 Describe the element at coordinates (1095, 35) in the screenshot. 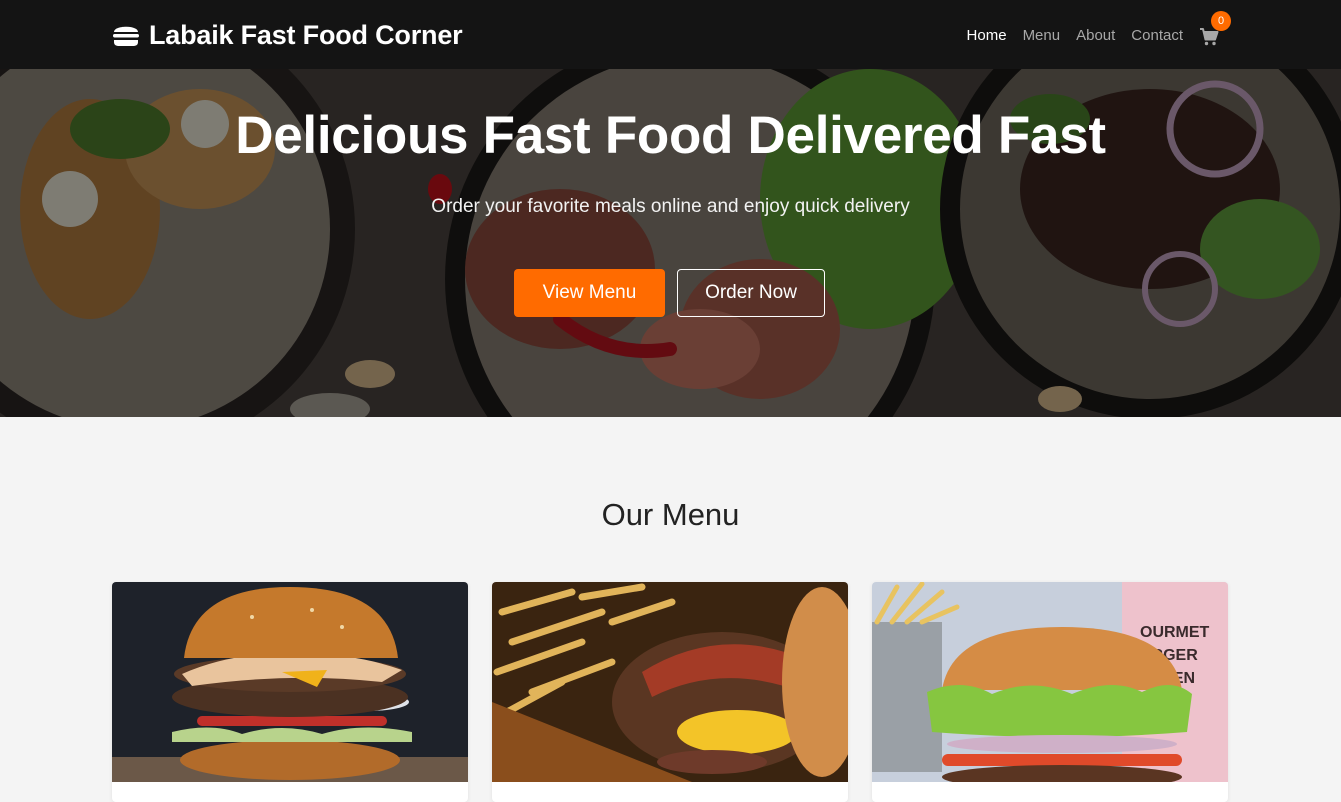

I see `nav-link-about: About` at that location.